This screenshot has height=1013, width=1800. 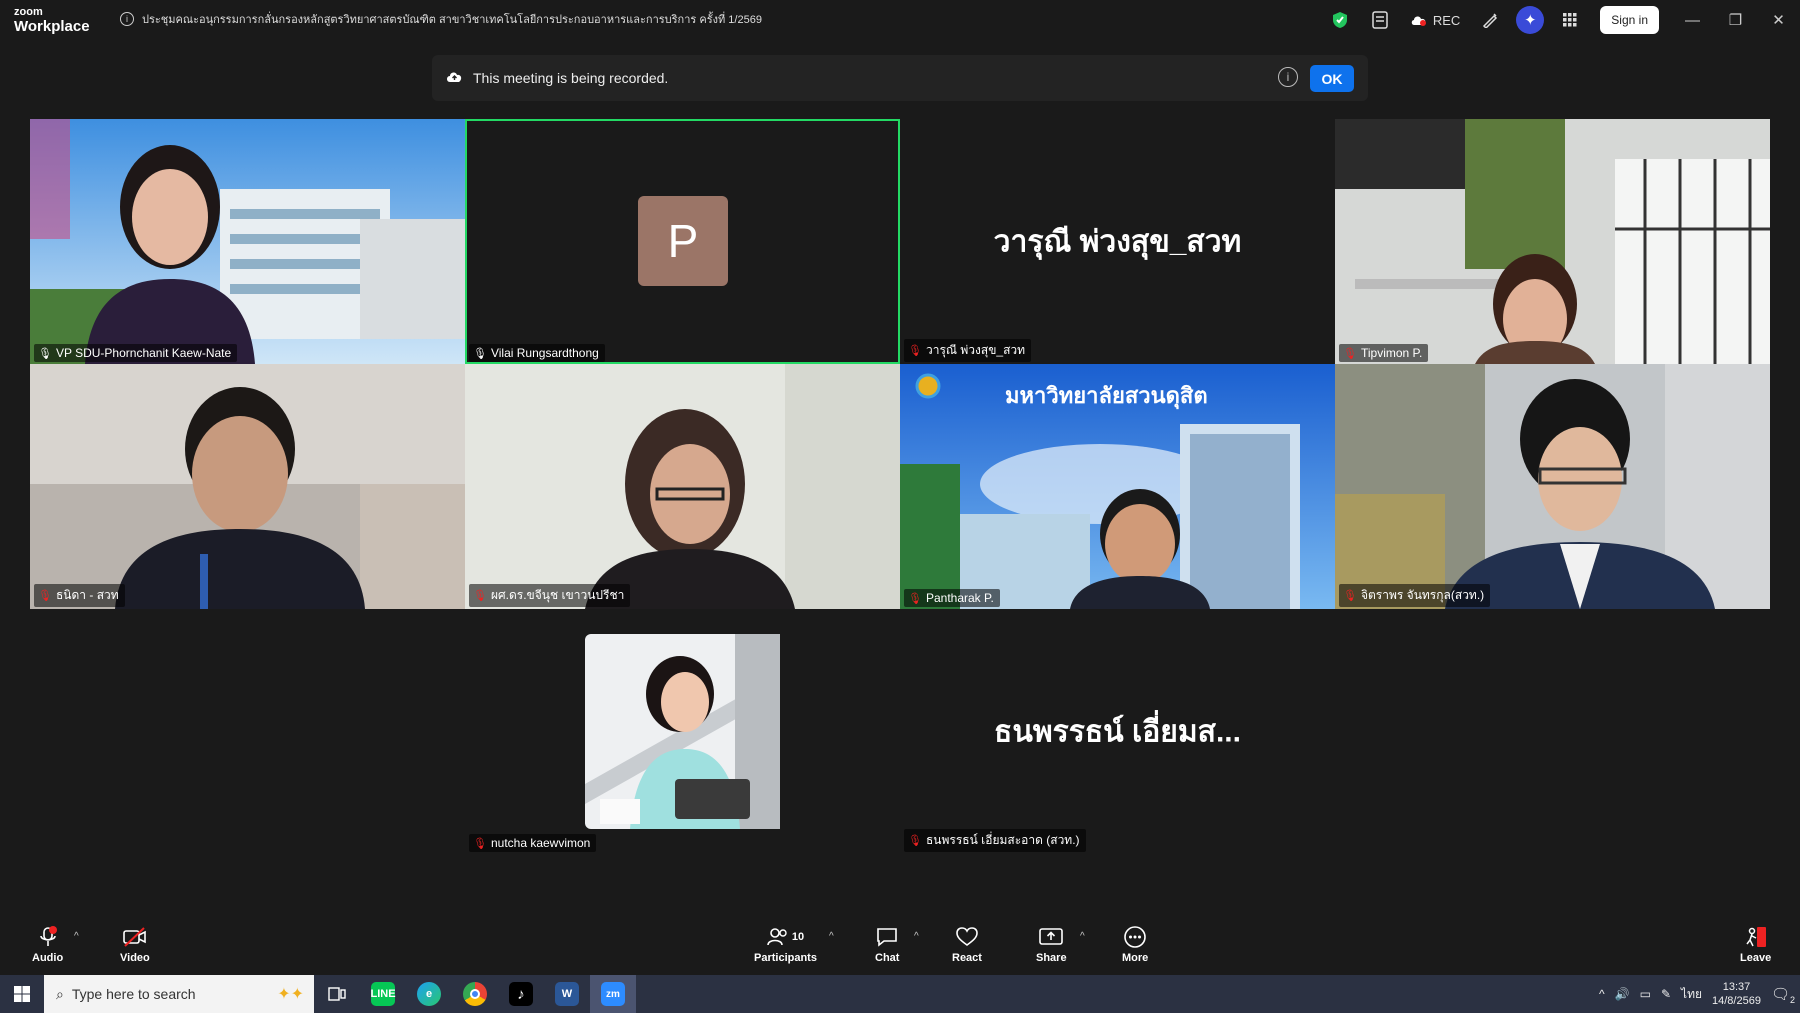 I want to click on system-tray: ^ 🔊 ▭ ✎ ไทย 13:37 14/8/2569 🗨 2, so click(x=1699, y=994).